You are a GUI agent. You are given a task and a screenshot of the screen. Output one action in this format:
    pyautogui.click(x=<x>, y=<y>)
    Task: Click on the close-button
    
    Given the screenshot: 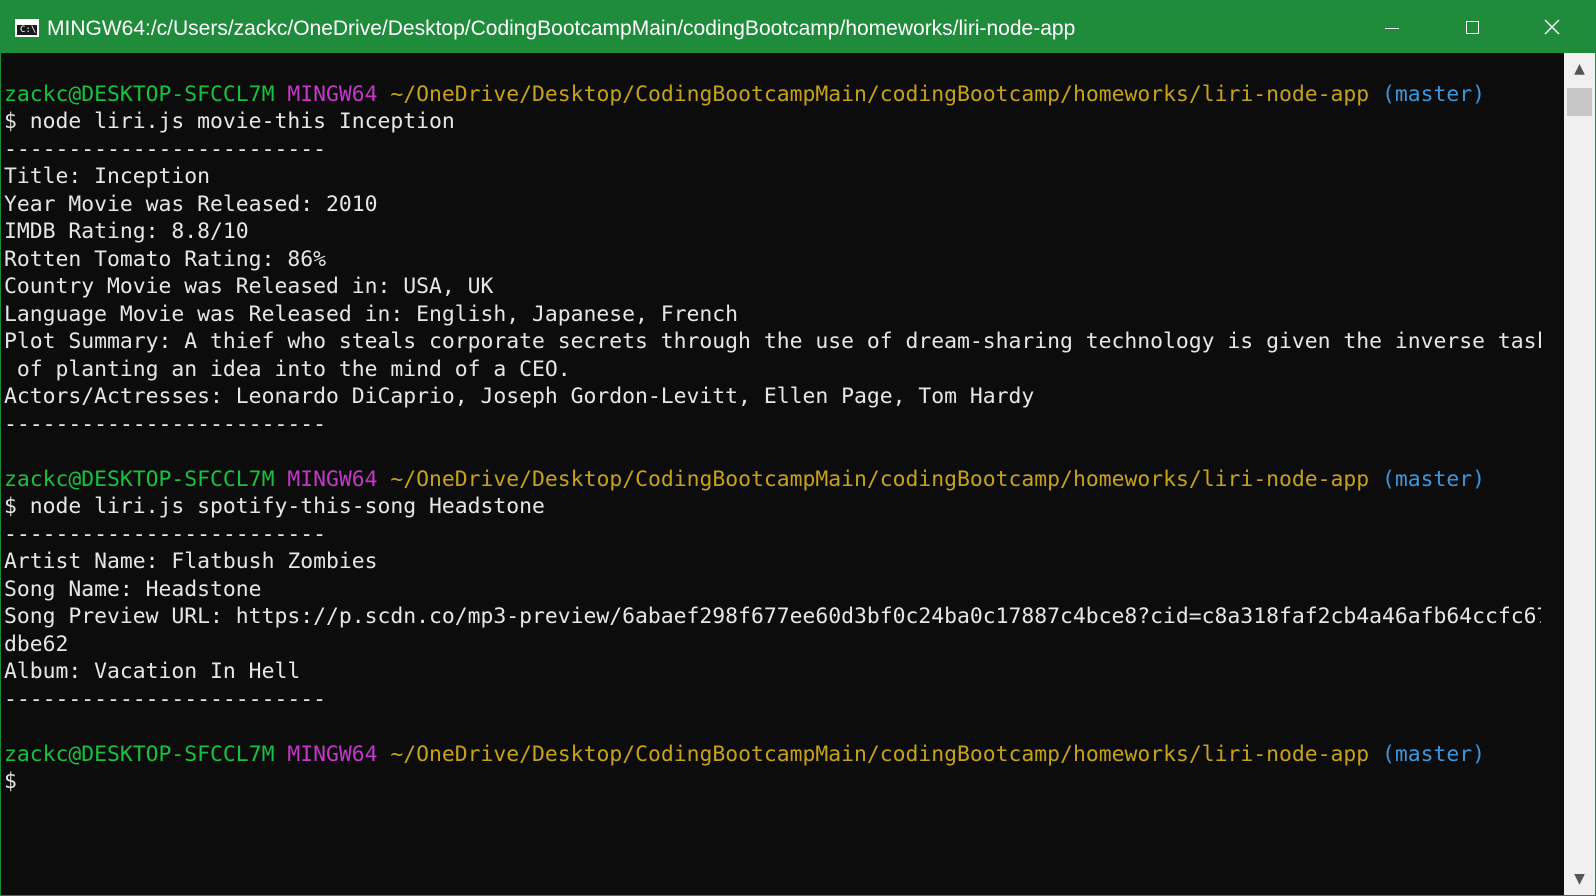 What is the action you would take?
    pyautogui.click(x=1552, y=27)
    